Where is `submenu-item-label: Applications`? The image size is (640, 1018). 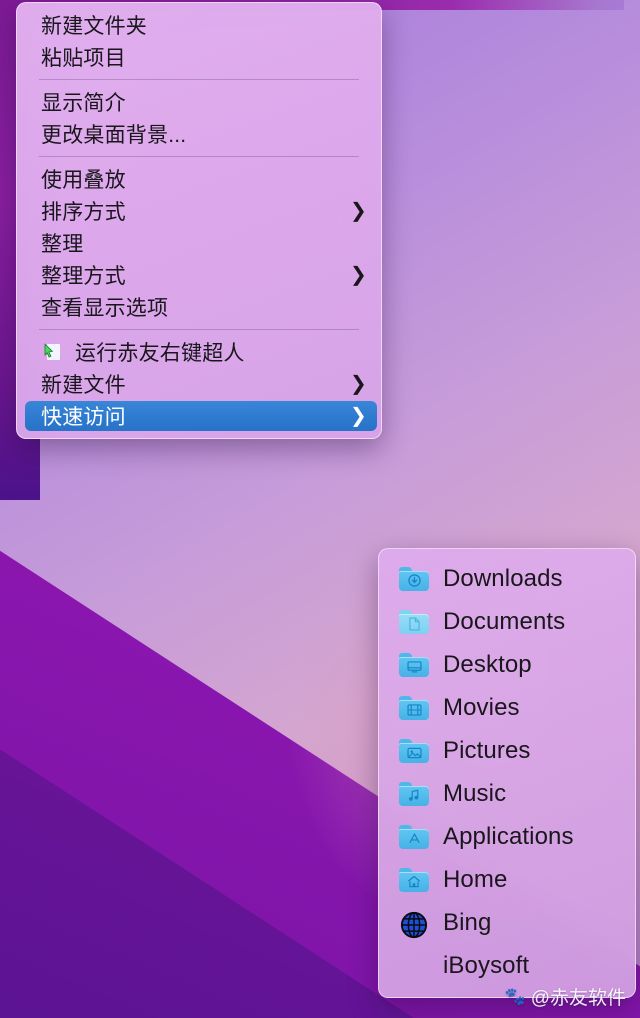
submenu-item-label: Applications is located at coordinates (508, 836).